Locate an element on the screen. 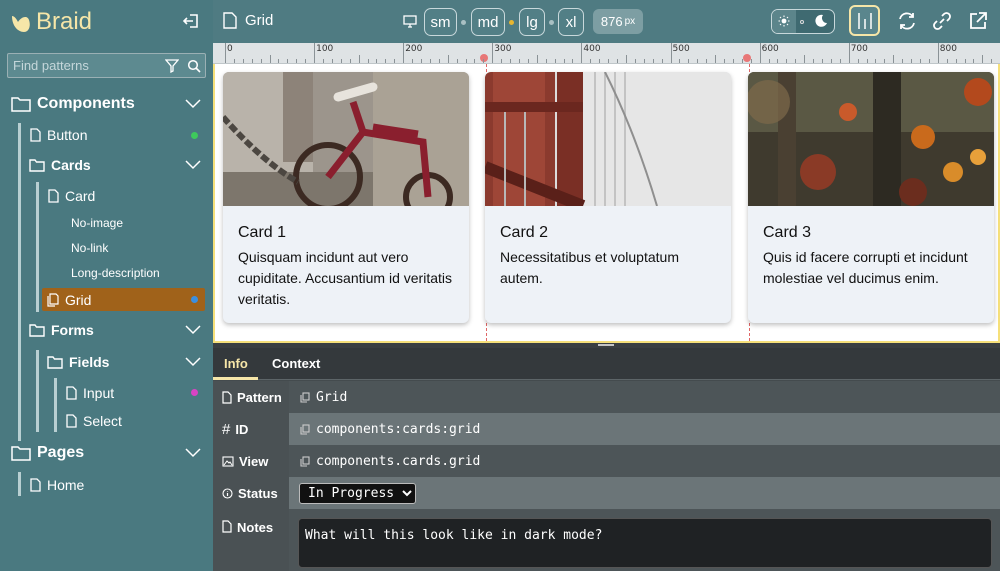  tree-item-long-description: Long-description is located at coordinates (115, 273).